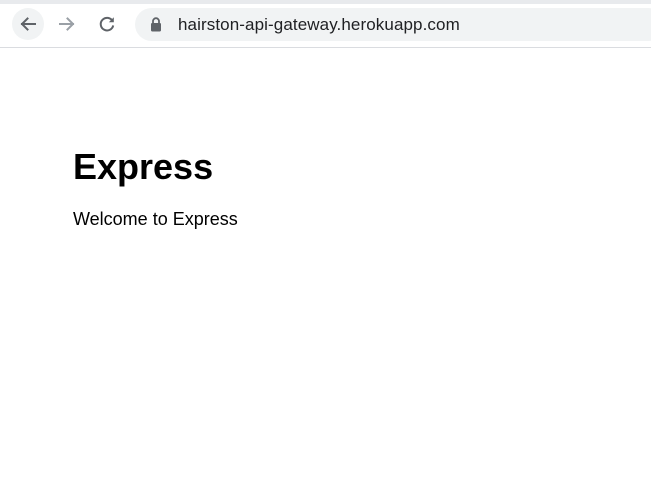 The image size is (651, 500). What do you see at coordinates (156, 24) in the screenshot?
I see `lock-icon` at bounding box center [156, 24].